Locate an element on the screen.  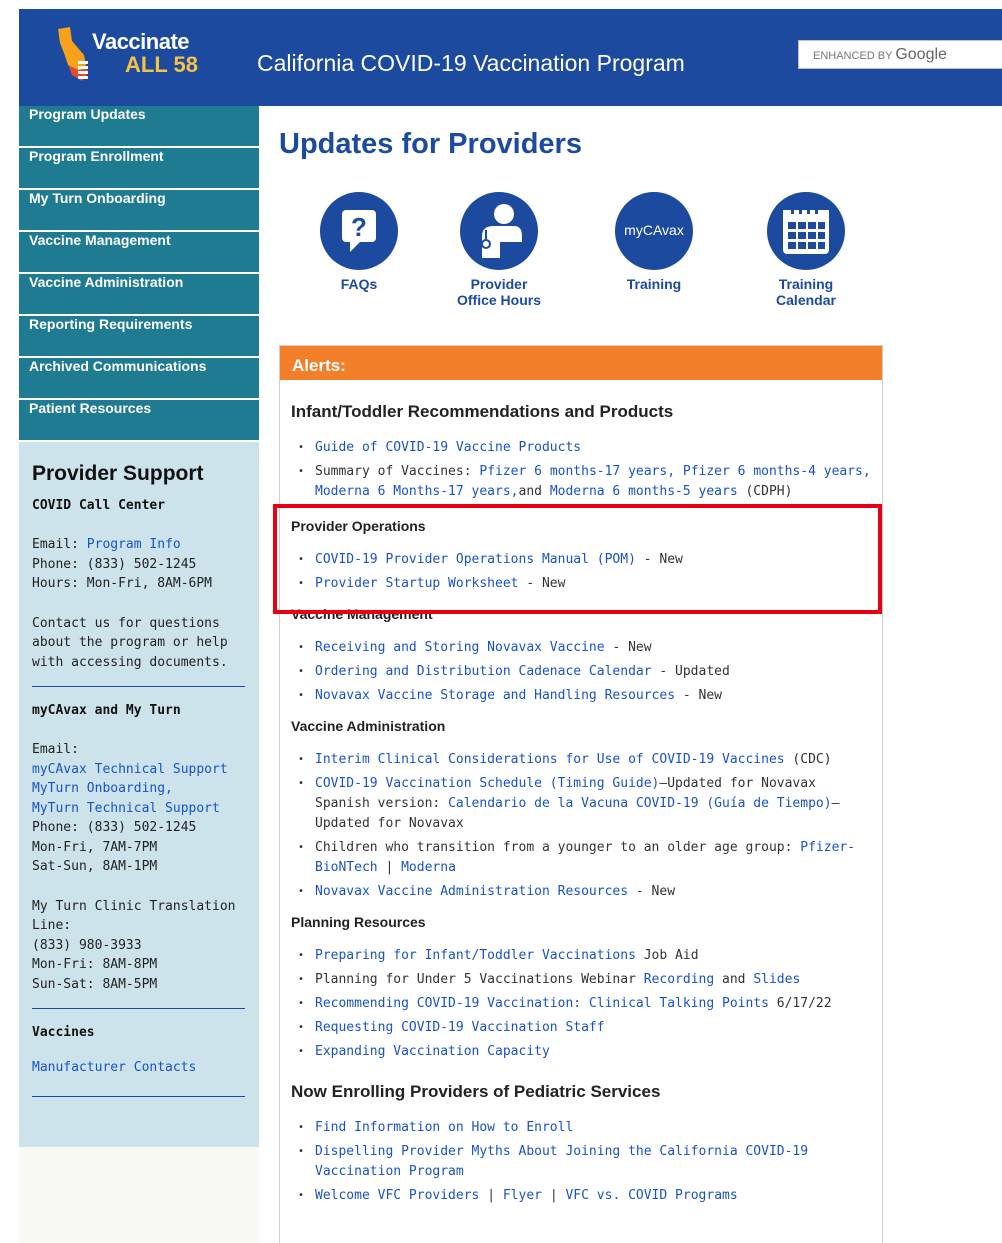
list-item: Guide of COVID-19 Vaccine Products is located at coordinates (582, 448).